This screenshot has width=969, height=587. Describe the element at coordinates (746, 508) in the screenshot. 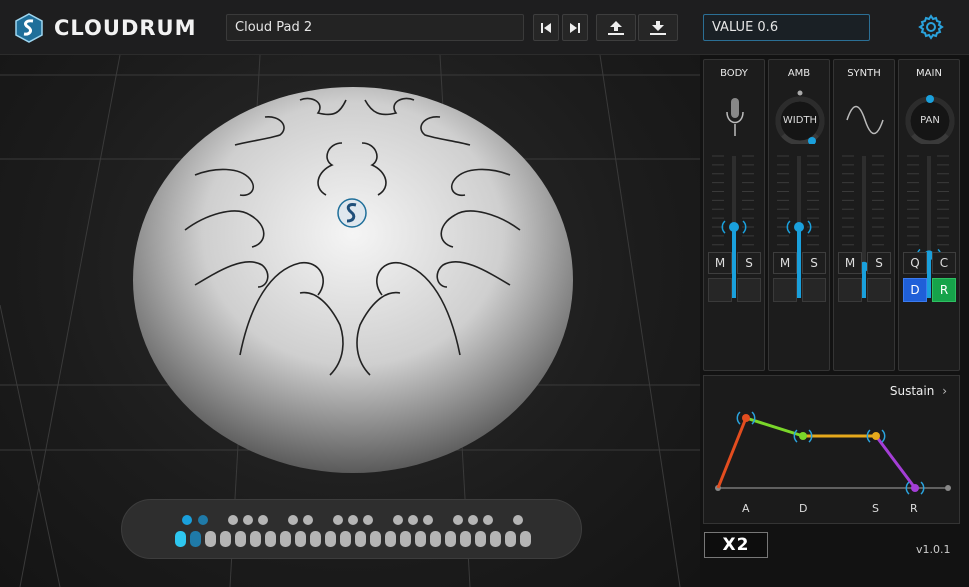

I see `attack-label: A` at that location.